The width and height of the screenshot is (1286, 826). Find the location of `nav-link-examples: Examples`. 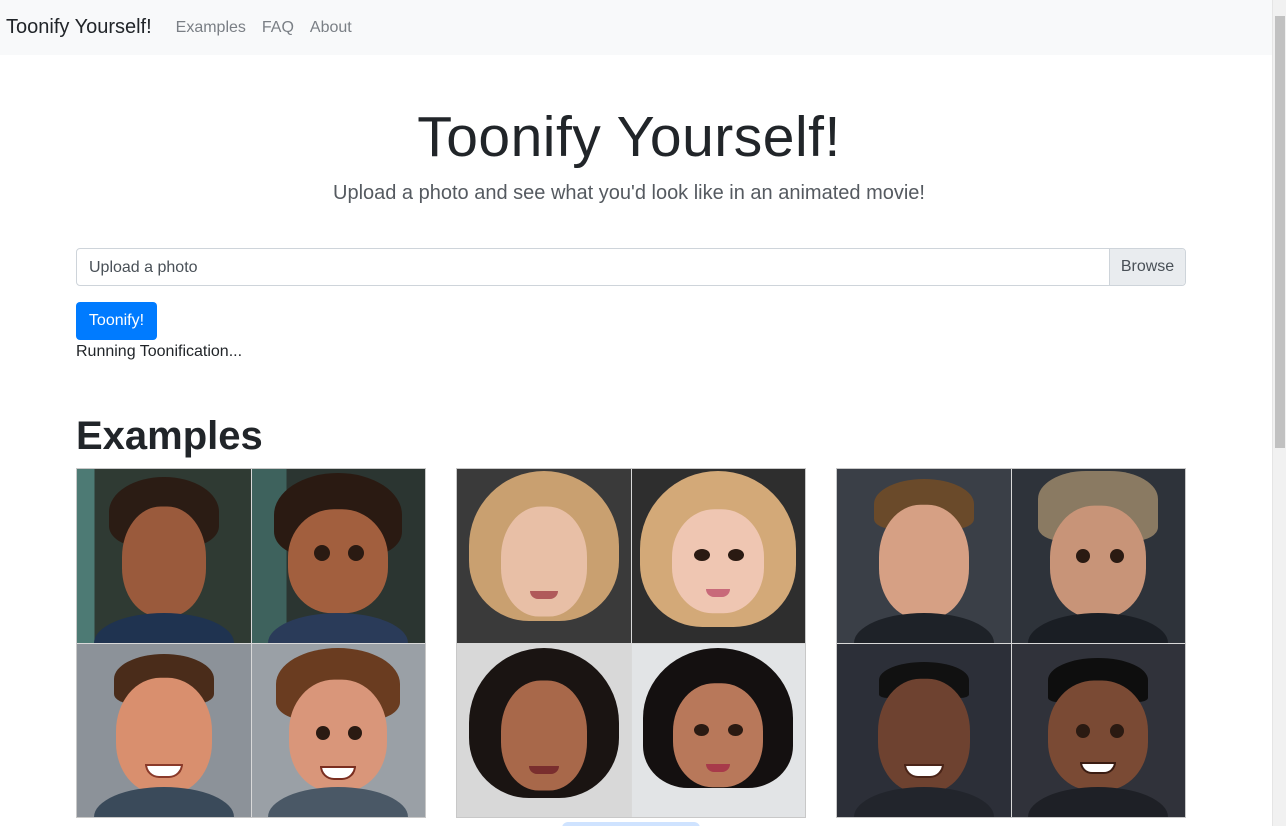

nav-link-examples: Examples is located at coordinates (211, 28).